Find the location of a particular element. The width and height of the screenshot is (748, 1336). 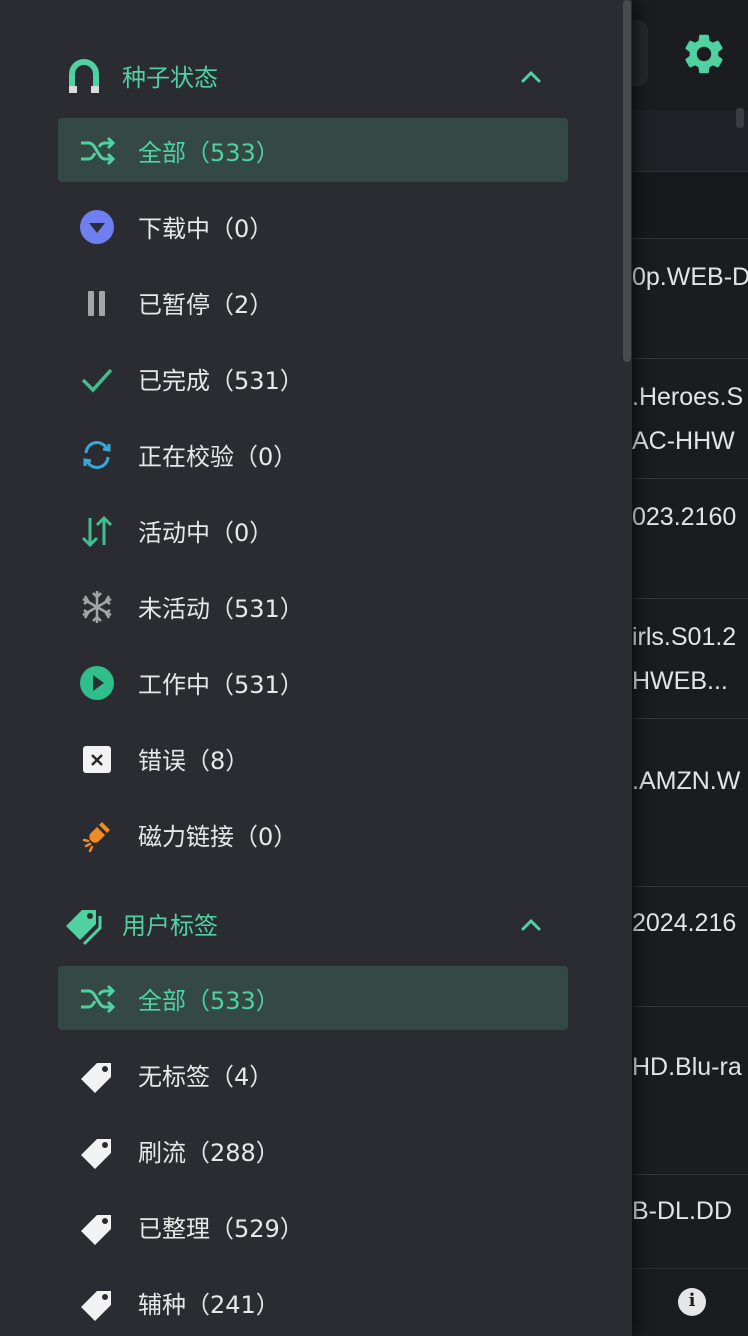

status-item-downloading: 下载中（0） is located at coordinates (313, 226).